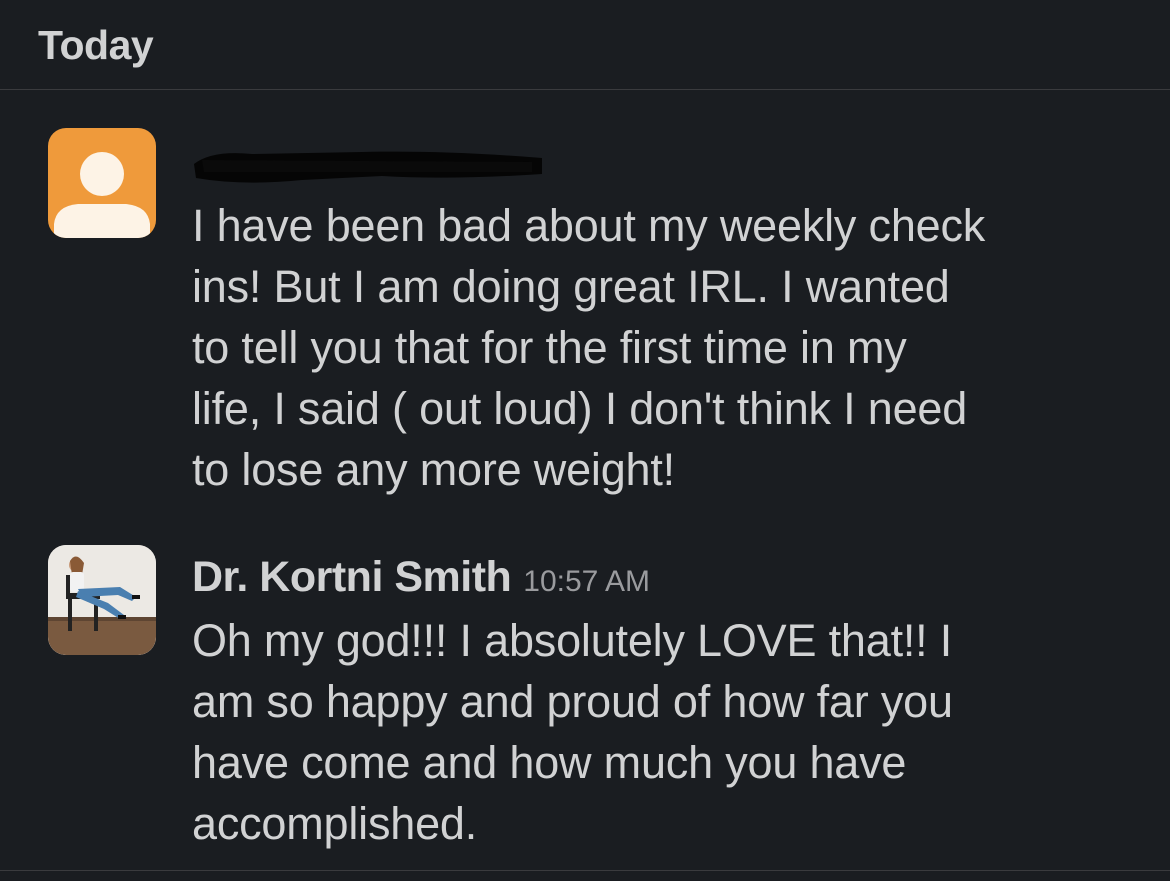 The height and width of the screenshot is (881, 1170). Describe the element at coordinates (96, 45) in the screenshot. I see `day-divider-label: Today` at that location.